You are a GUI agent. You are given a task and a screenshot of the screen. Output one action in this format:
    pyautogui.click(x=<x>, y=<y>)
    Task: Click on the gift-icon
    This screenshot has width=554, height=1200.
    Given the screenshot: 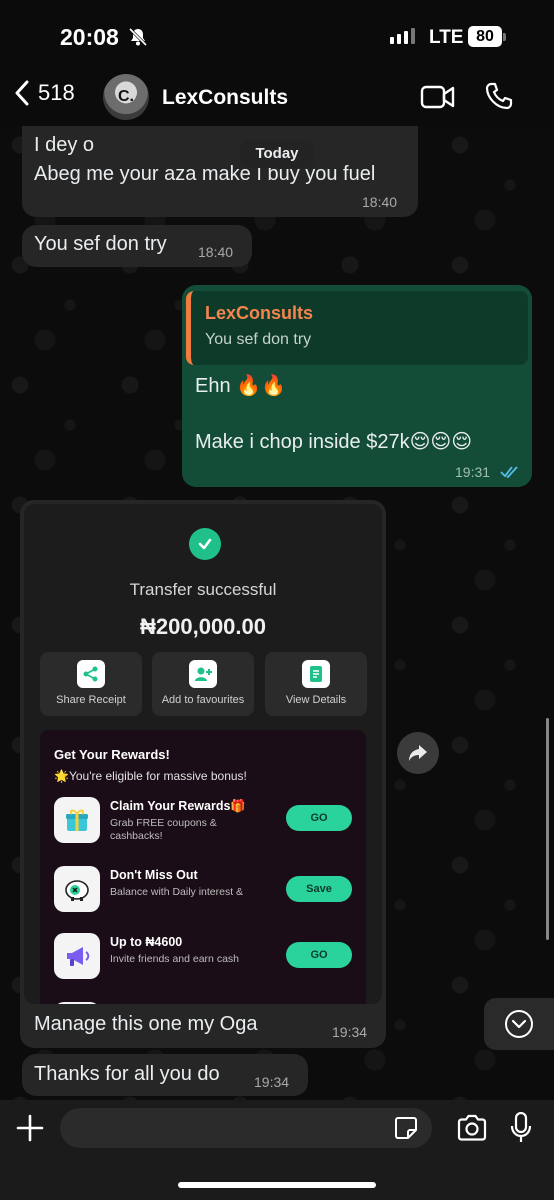 What is the action you would take?
    pyautogui.click(x=77, y=820)
    